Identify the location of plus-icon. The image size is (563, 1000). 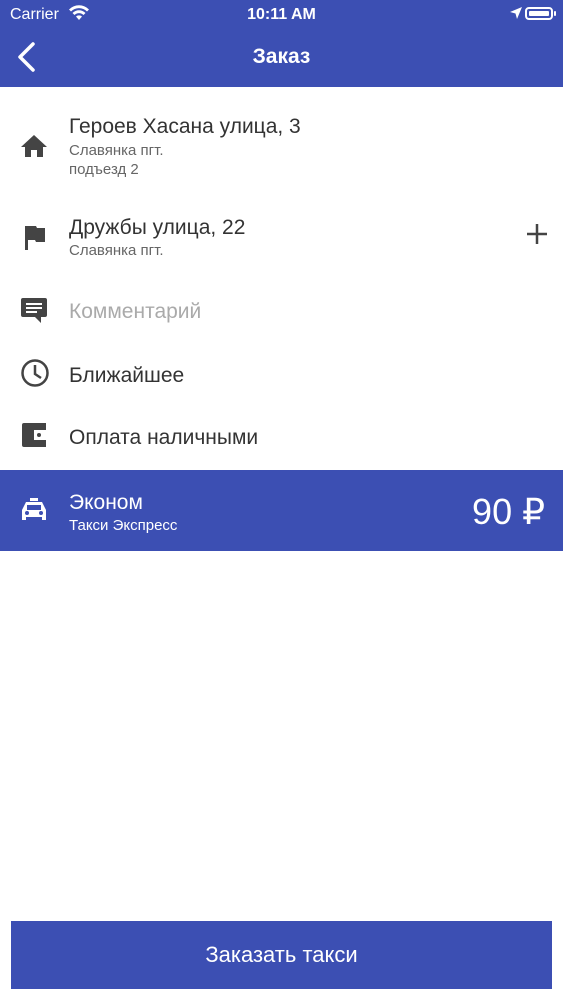
(537, 234).